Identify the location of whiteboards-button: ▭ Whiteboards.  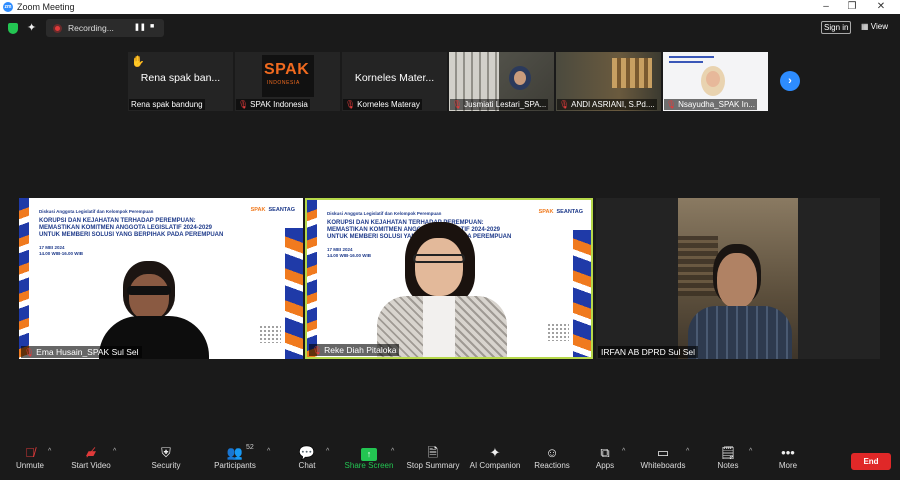
(663, 457).